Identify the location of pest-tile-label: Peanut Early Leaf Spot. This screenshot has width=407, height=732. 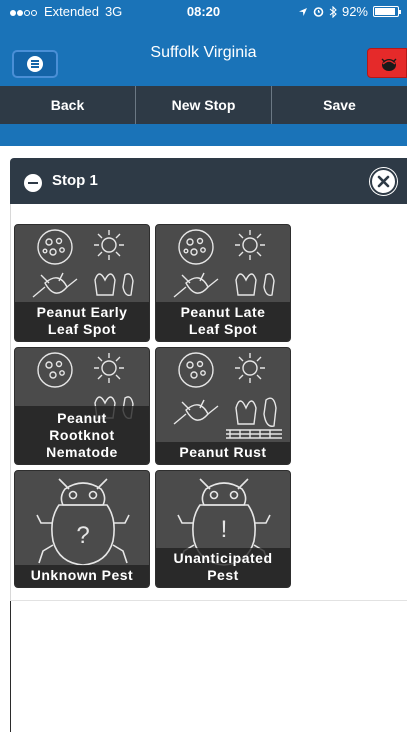
(82, 321).